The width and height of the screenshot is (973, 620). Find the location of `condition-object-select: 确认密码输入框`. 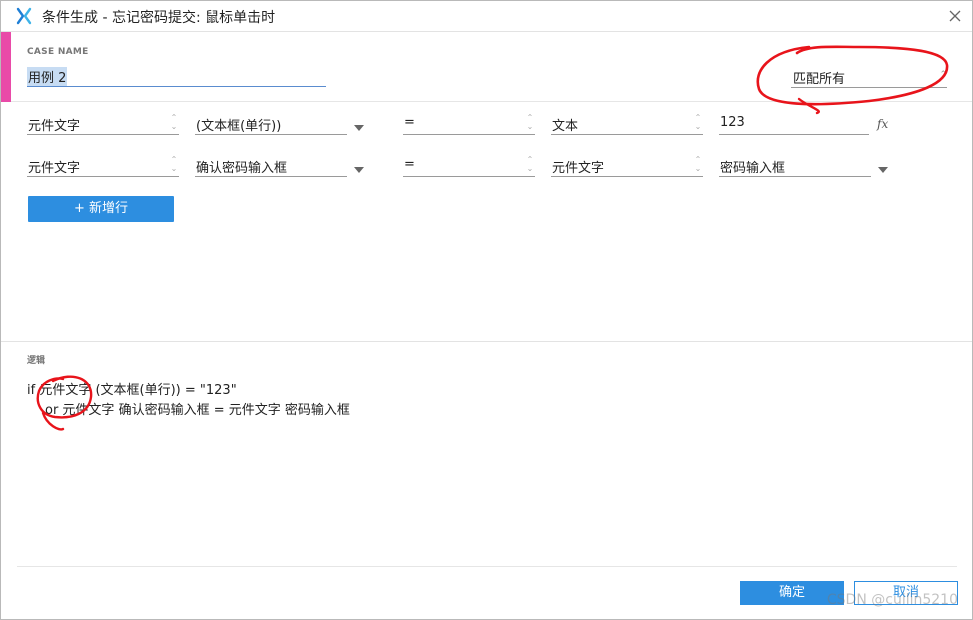

condition-object-select: 确认密码输入框 is located at coordinates (271, 166).